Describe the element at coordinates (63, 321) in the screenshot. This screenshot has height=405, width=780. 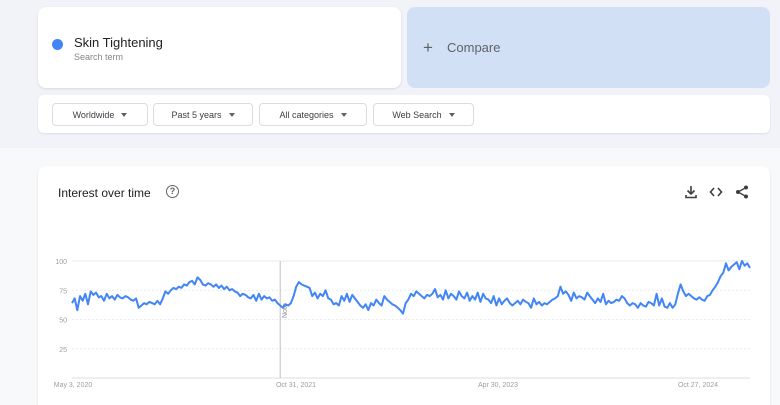
I see `y-tick-label: 50` at that location.